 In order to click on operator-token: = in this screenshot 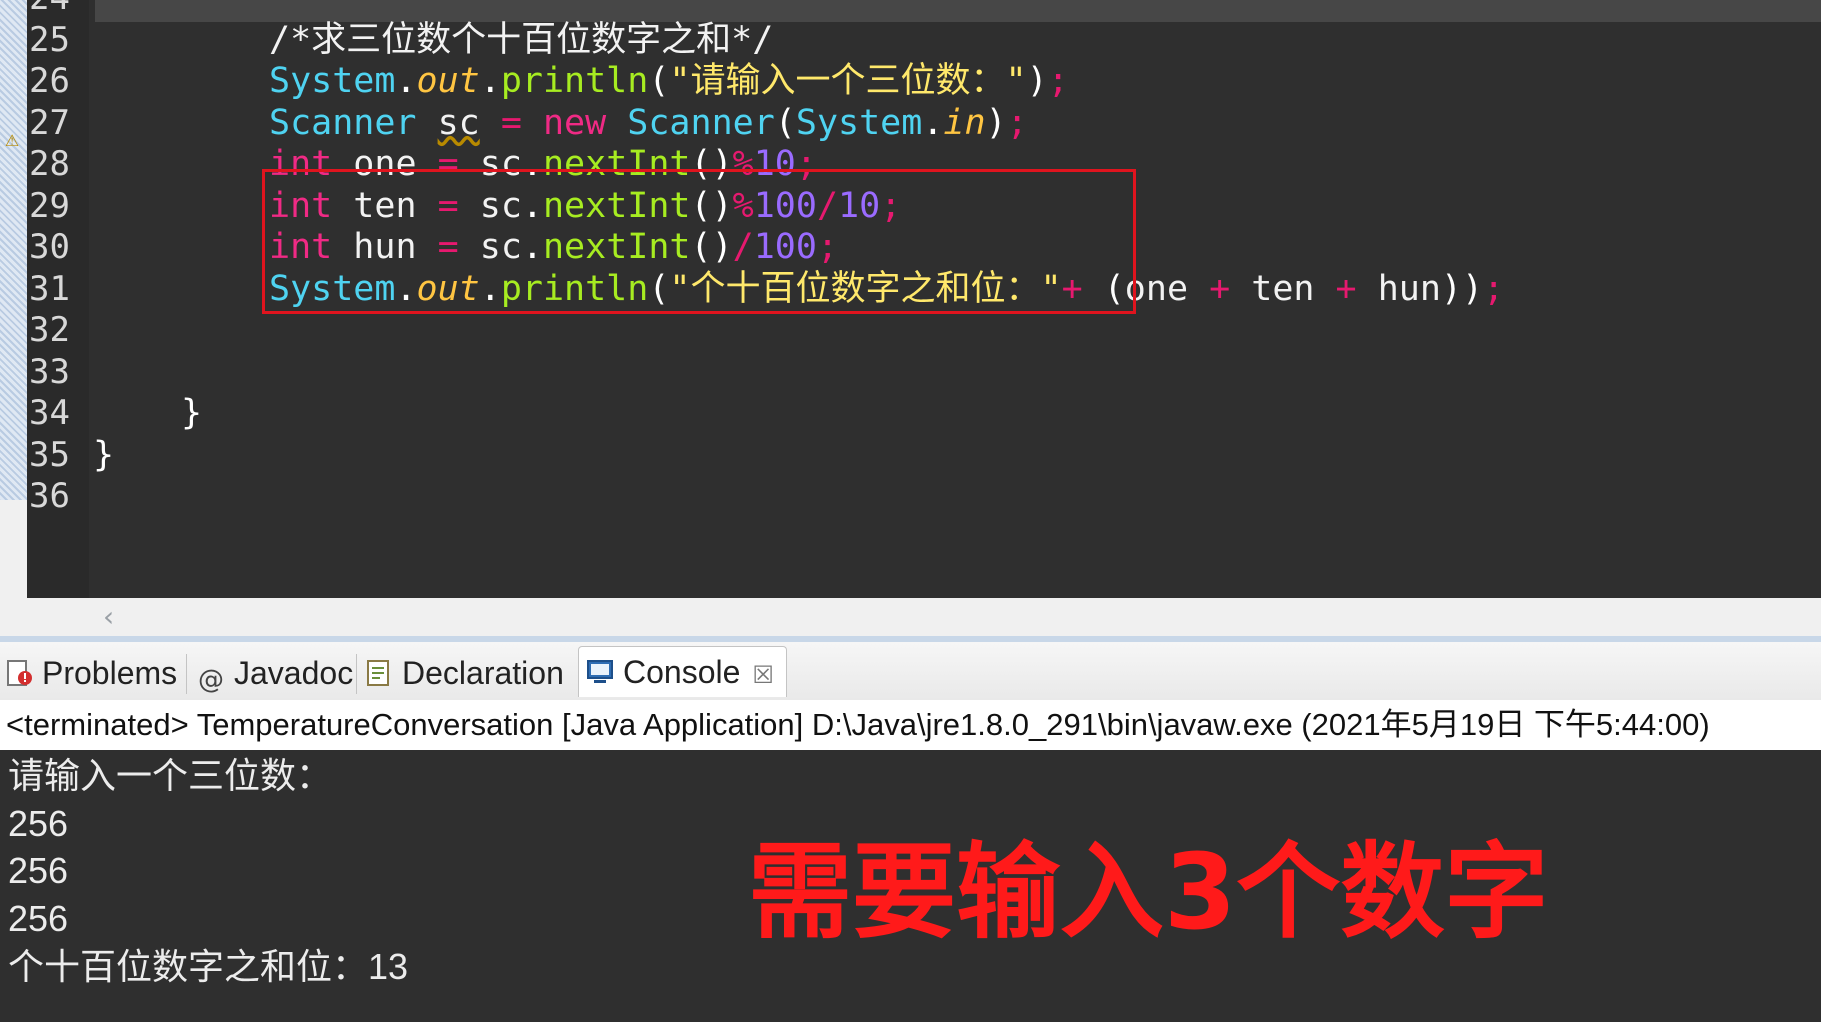, I will do `click(511, 123)`.